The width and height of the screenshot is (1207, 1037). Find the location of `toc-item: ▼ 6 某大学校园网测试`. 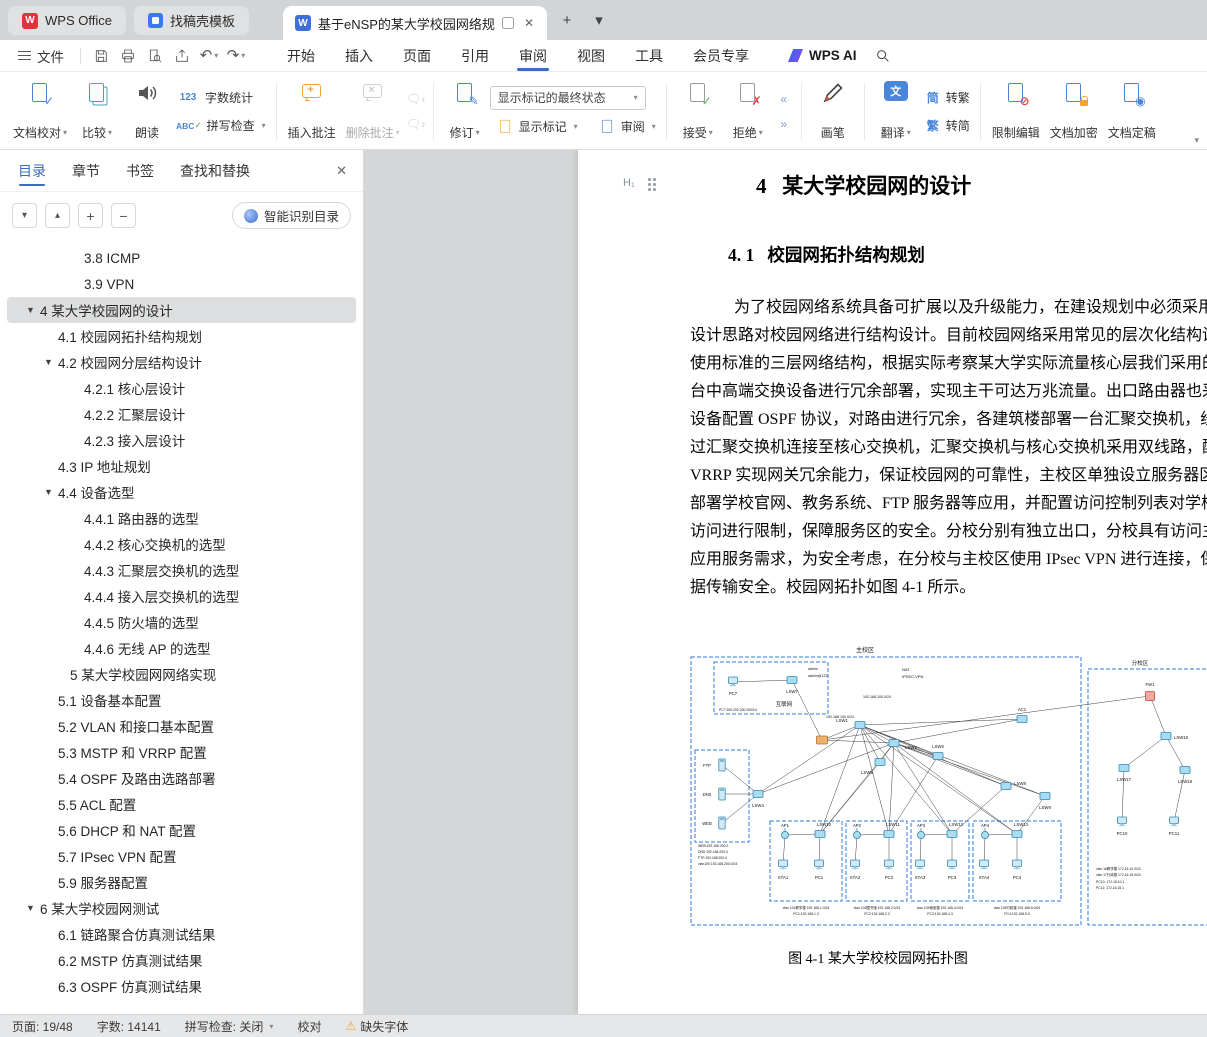

toc-item: ▼ 6 某大学校园网测试 is located at coordinates (181, 908).